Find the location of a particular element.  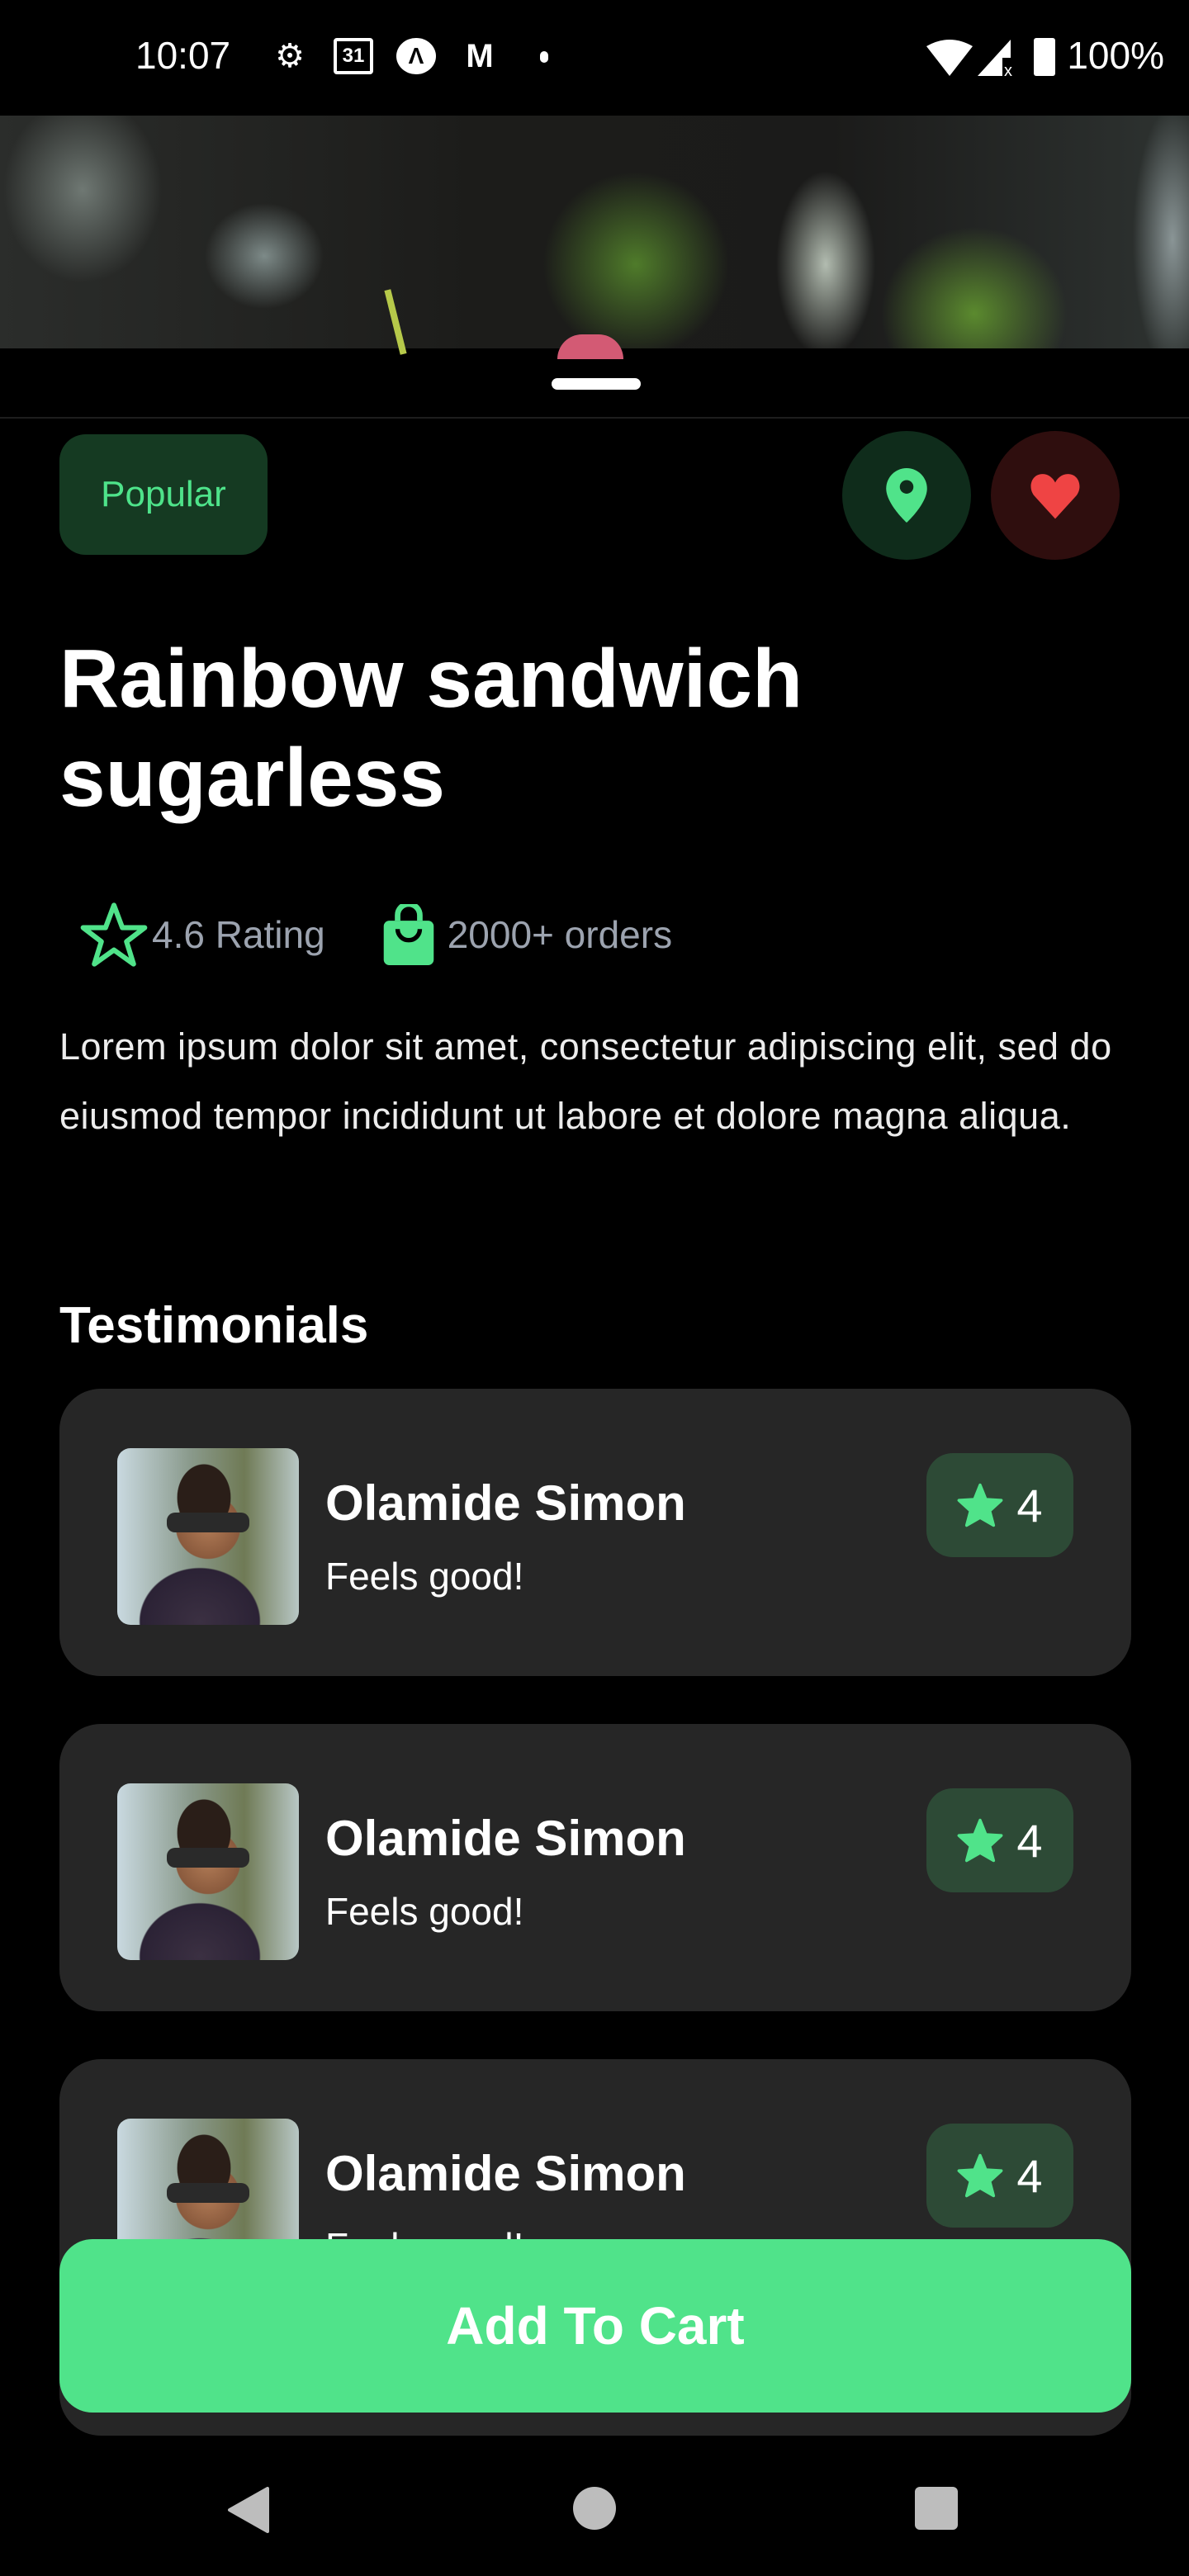

popular-badge: Popular is located at coordinates (163, 494).